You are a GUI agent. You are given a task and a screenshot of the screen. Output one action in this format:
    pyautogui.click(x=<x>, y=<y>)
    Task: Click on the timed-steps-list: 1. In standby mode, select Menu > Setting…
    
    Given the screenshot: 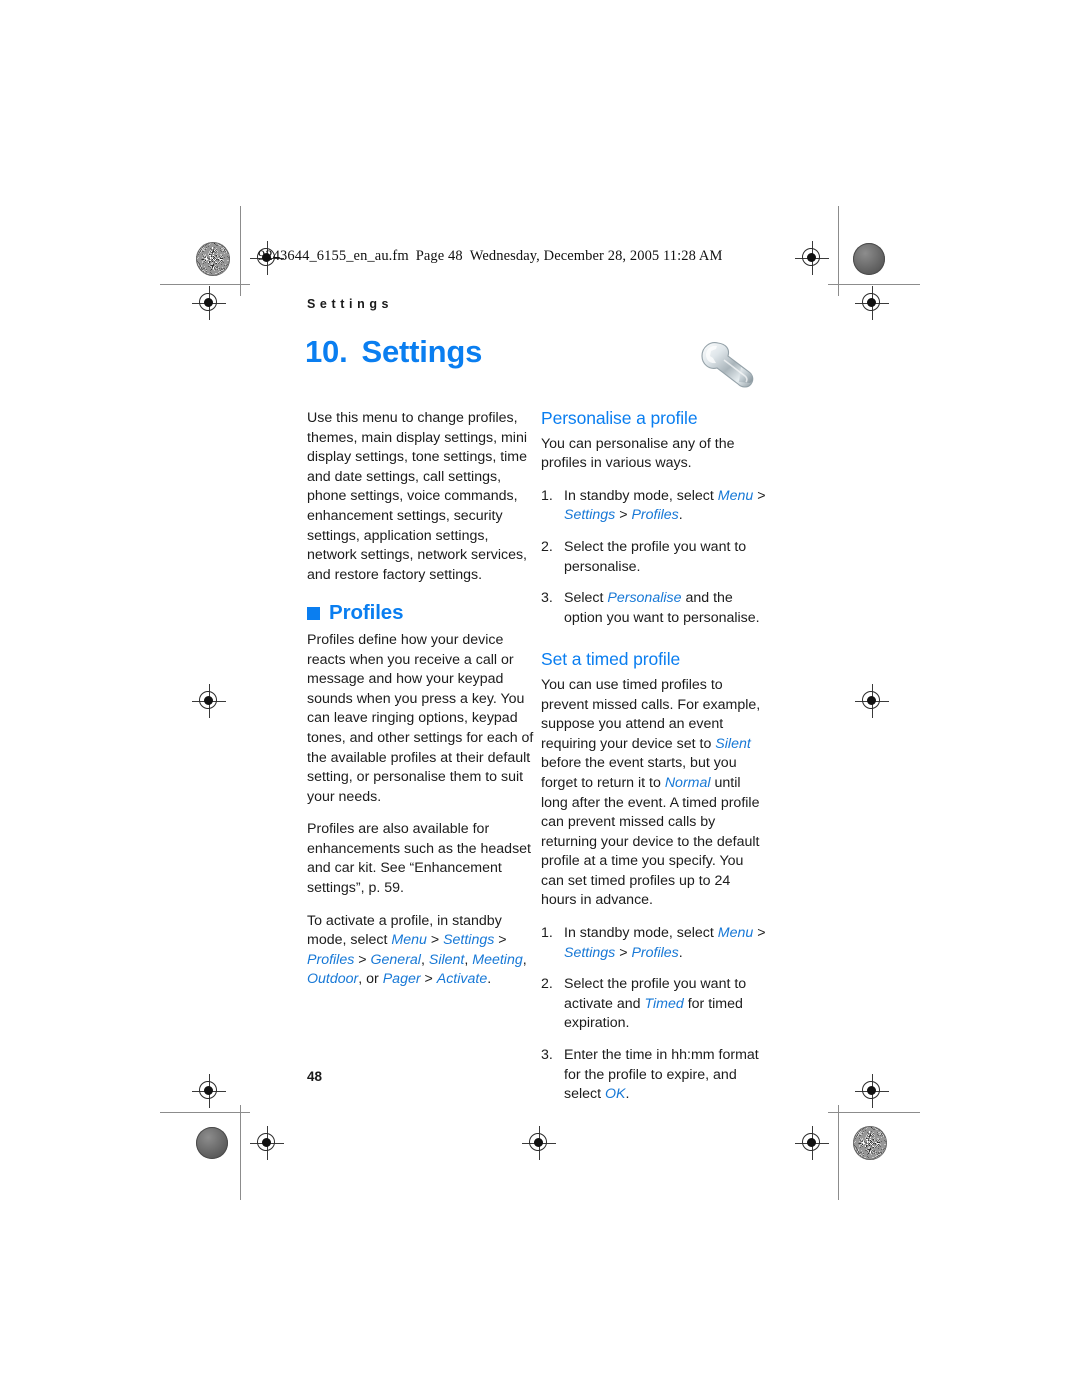 What is the action you would take?
    pyautogui.click(x=655, y=1014)
    